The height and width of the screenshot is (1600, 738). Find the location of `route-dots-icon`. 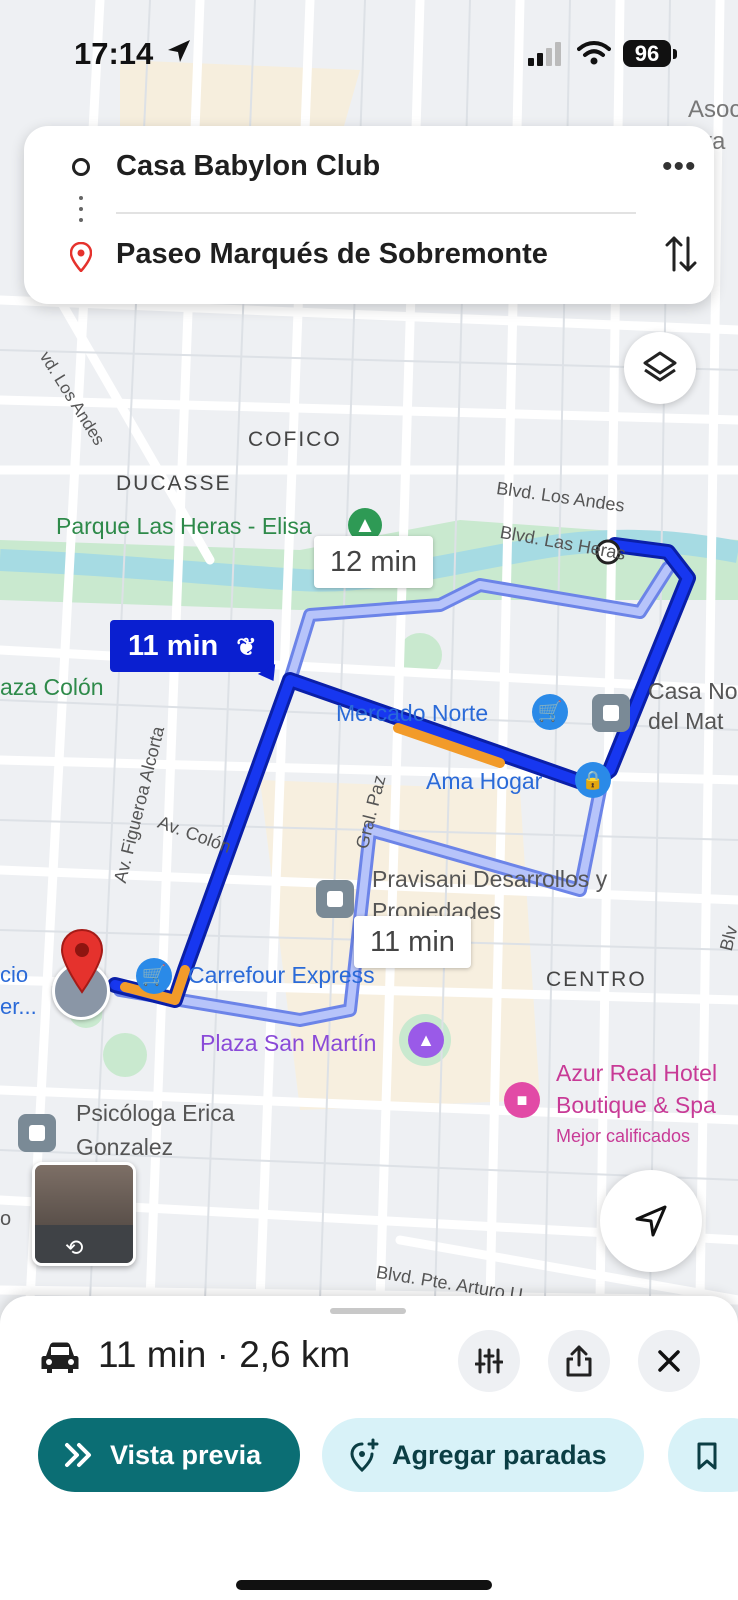

route-dots-icon is located at coordinates (81, 211).